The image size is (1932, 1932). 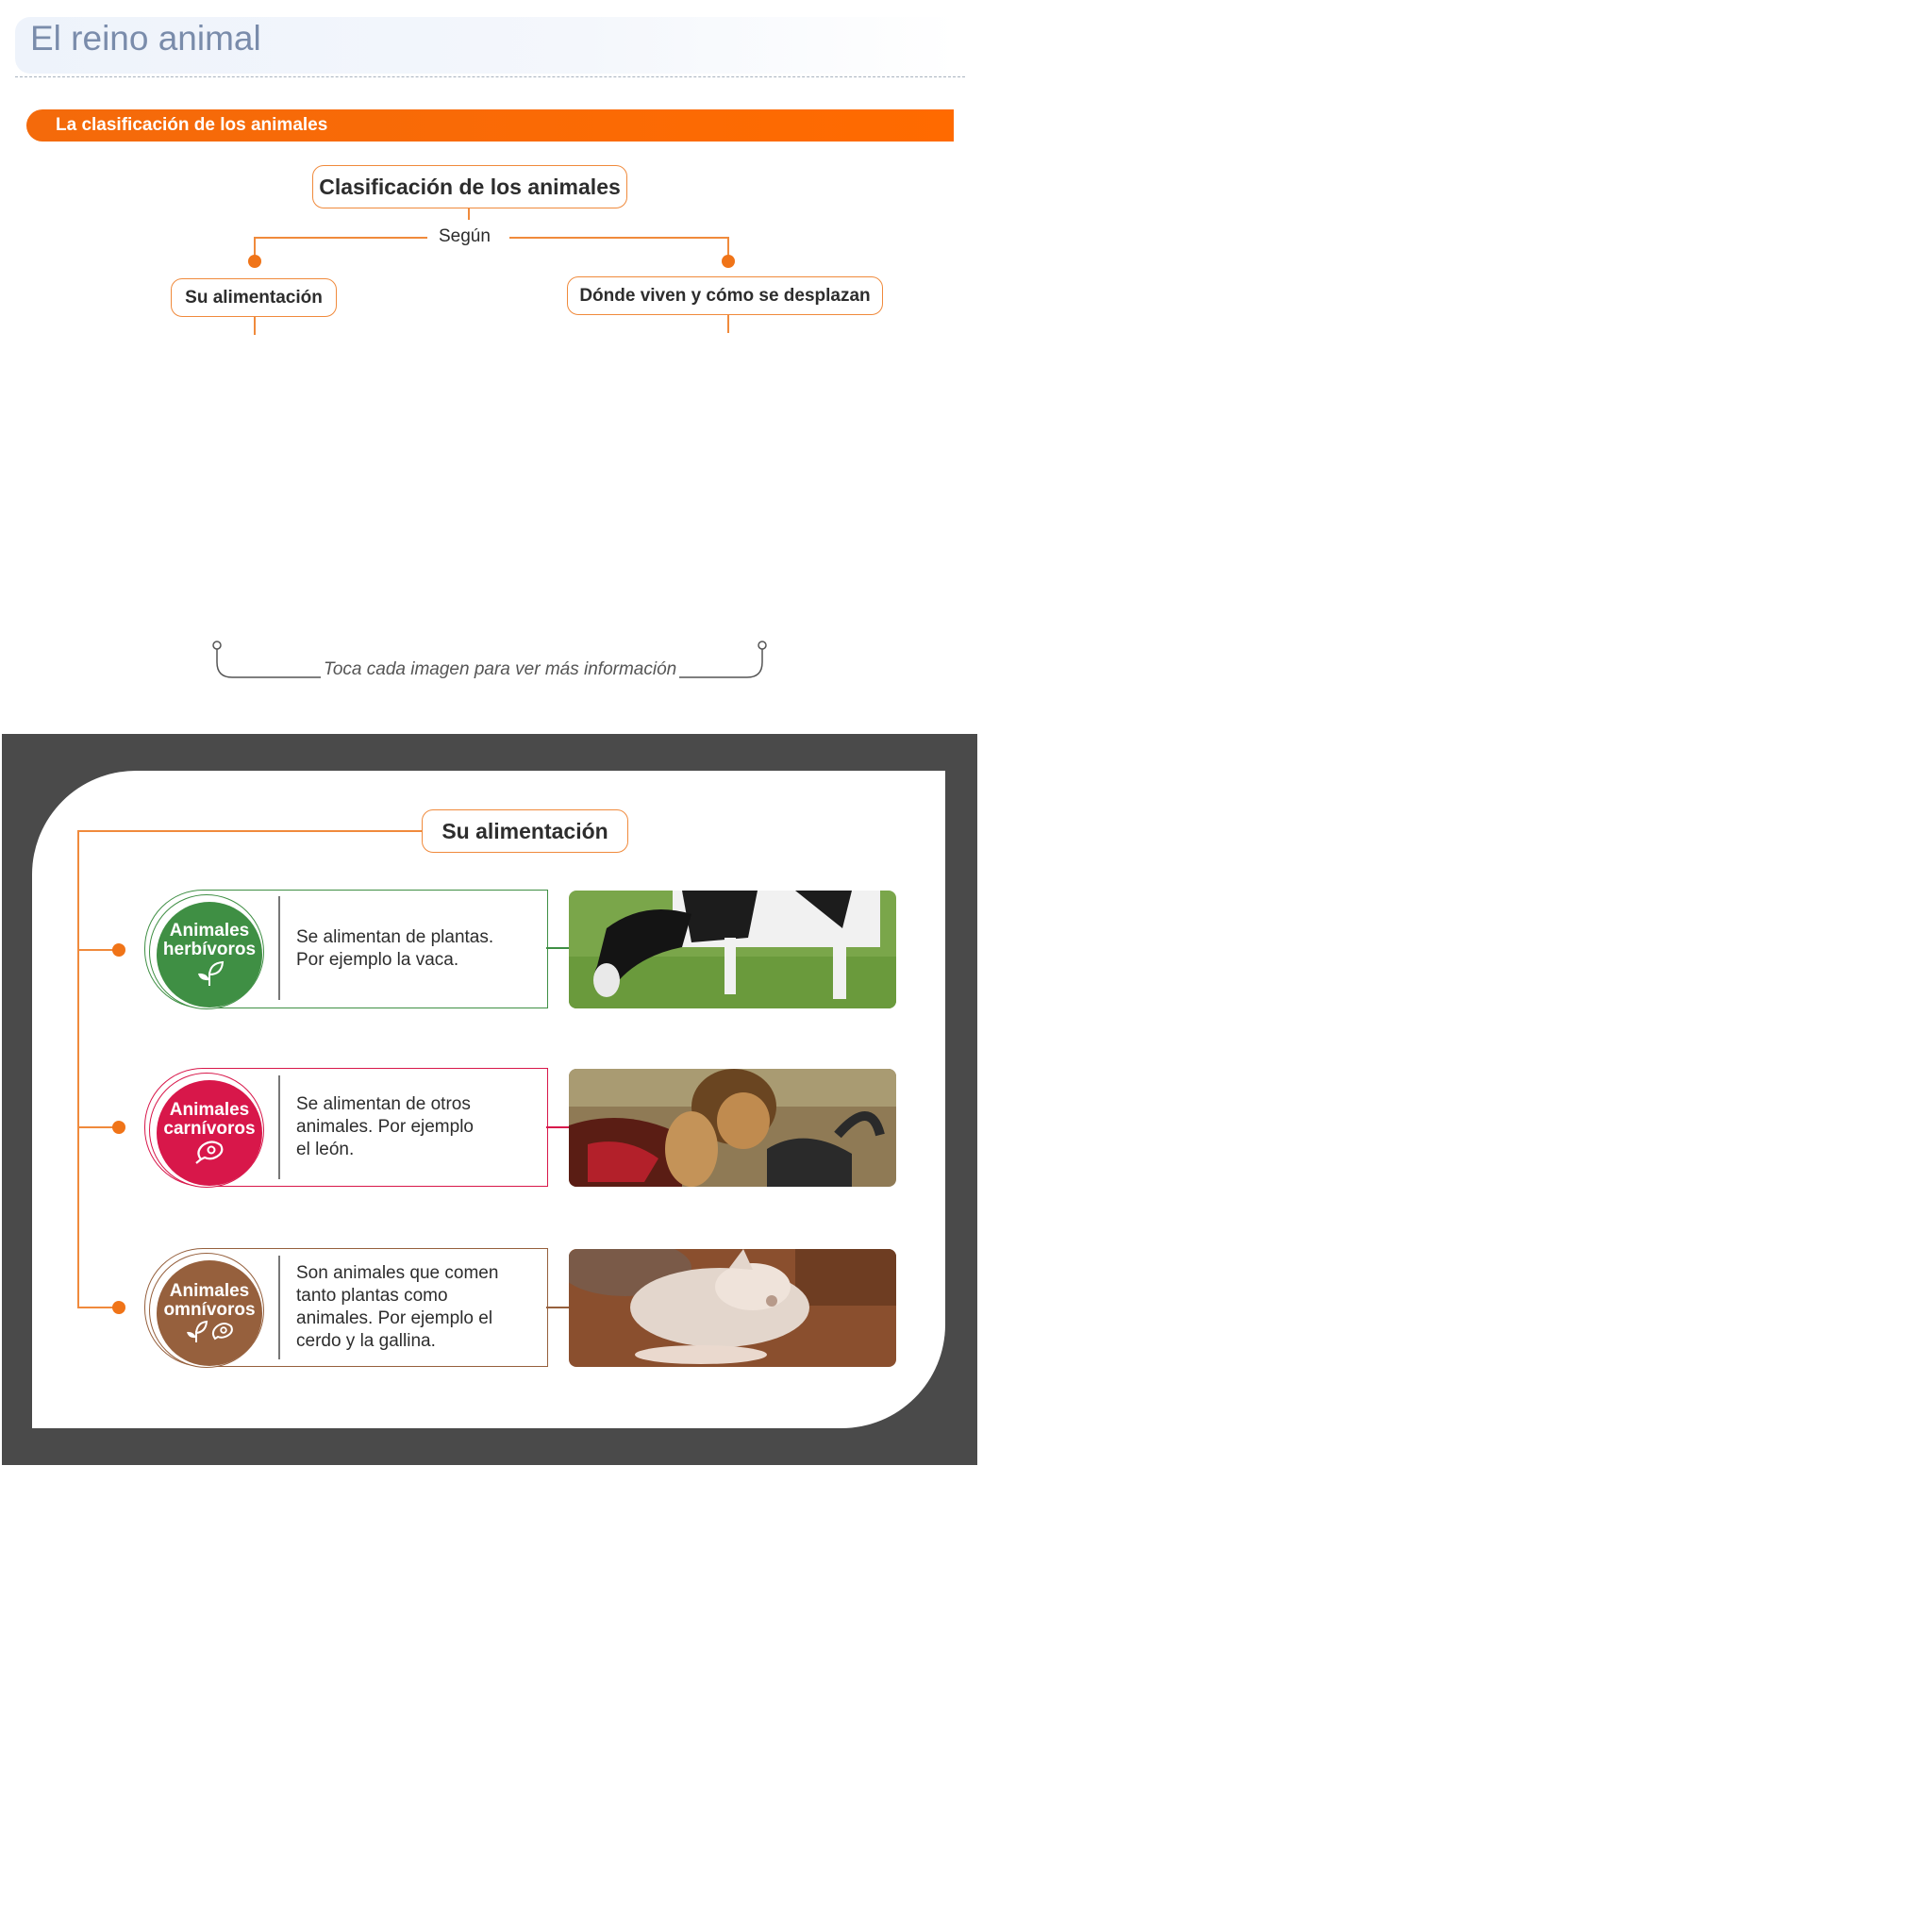 What do you see at coordinates (192, 125) in the screenshot?
I see `section-header-label: La clasificación de los animales` at bounding box center [192, 125].